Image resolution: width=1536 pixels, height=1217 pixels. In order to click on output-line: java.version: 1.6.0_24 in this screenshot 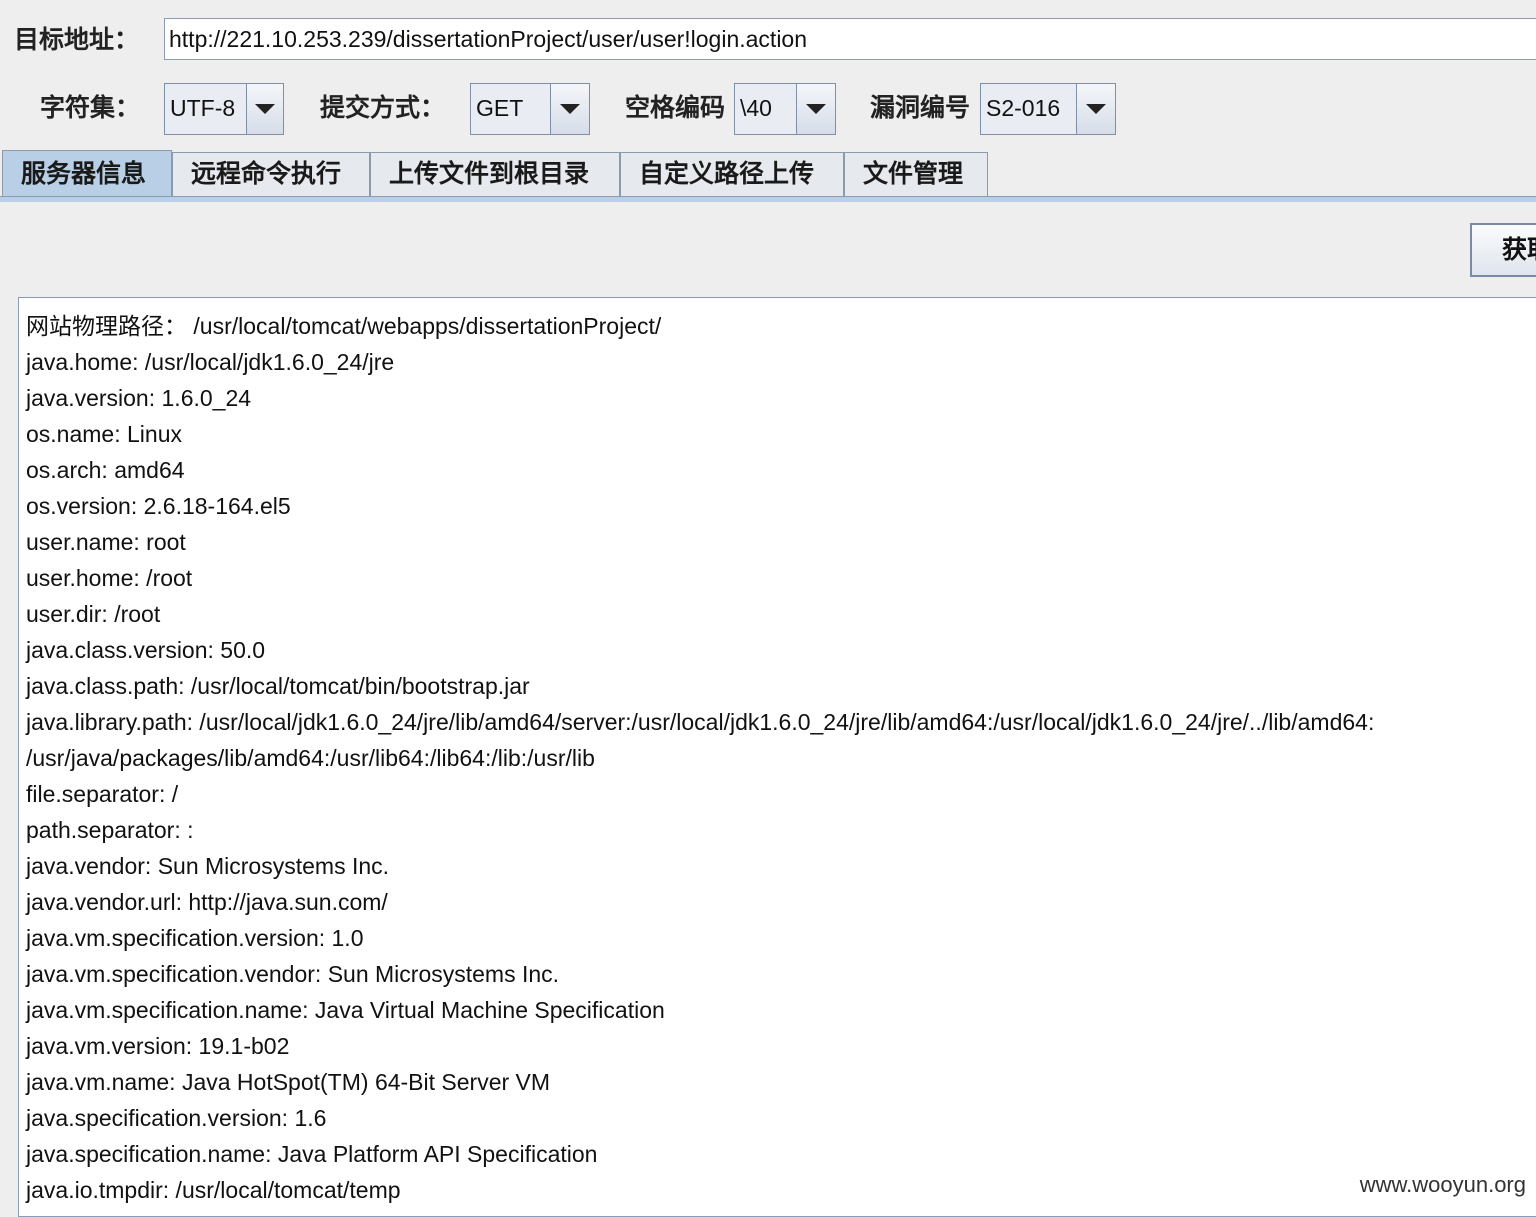, I will do `click(139, 398)`.